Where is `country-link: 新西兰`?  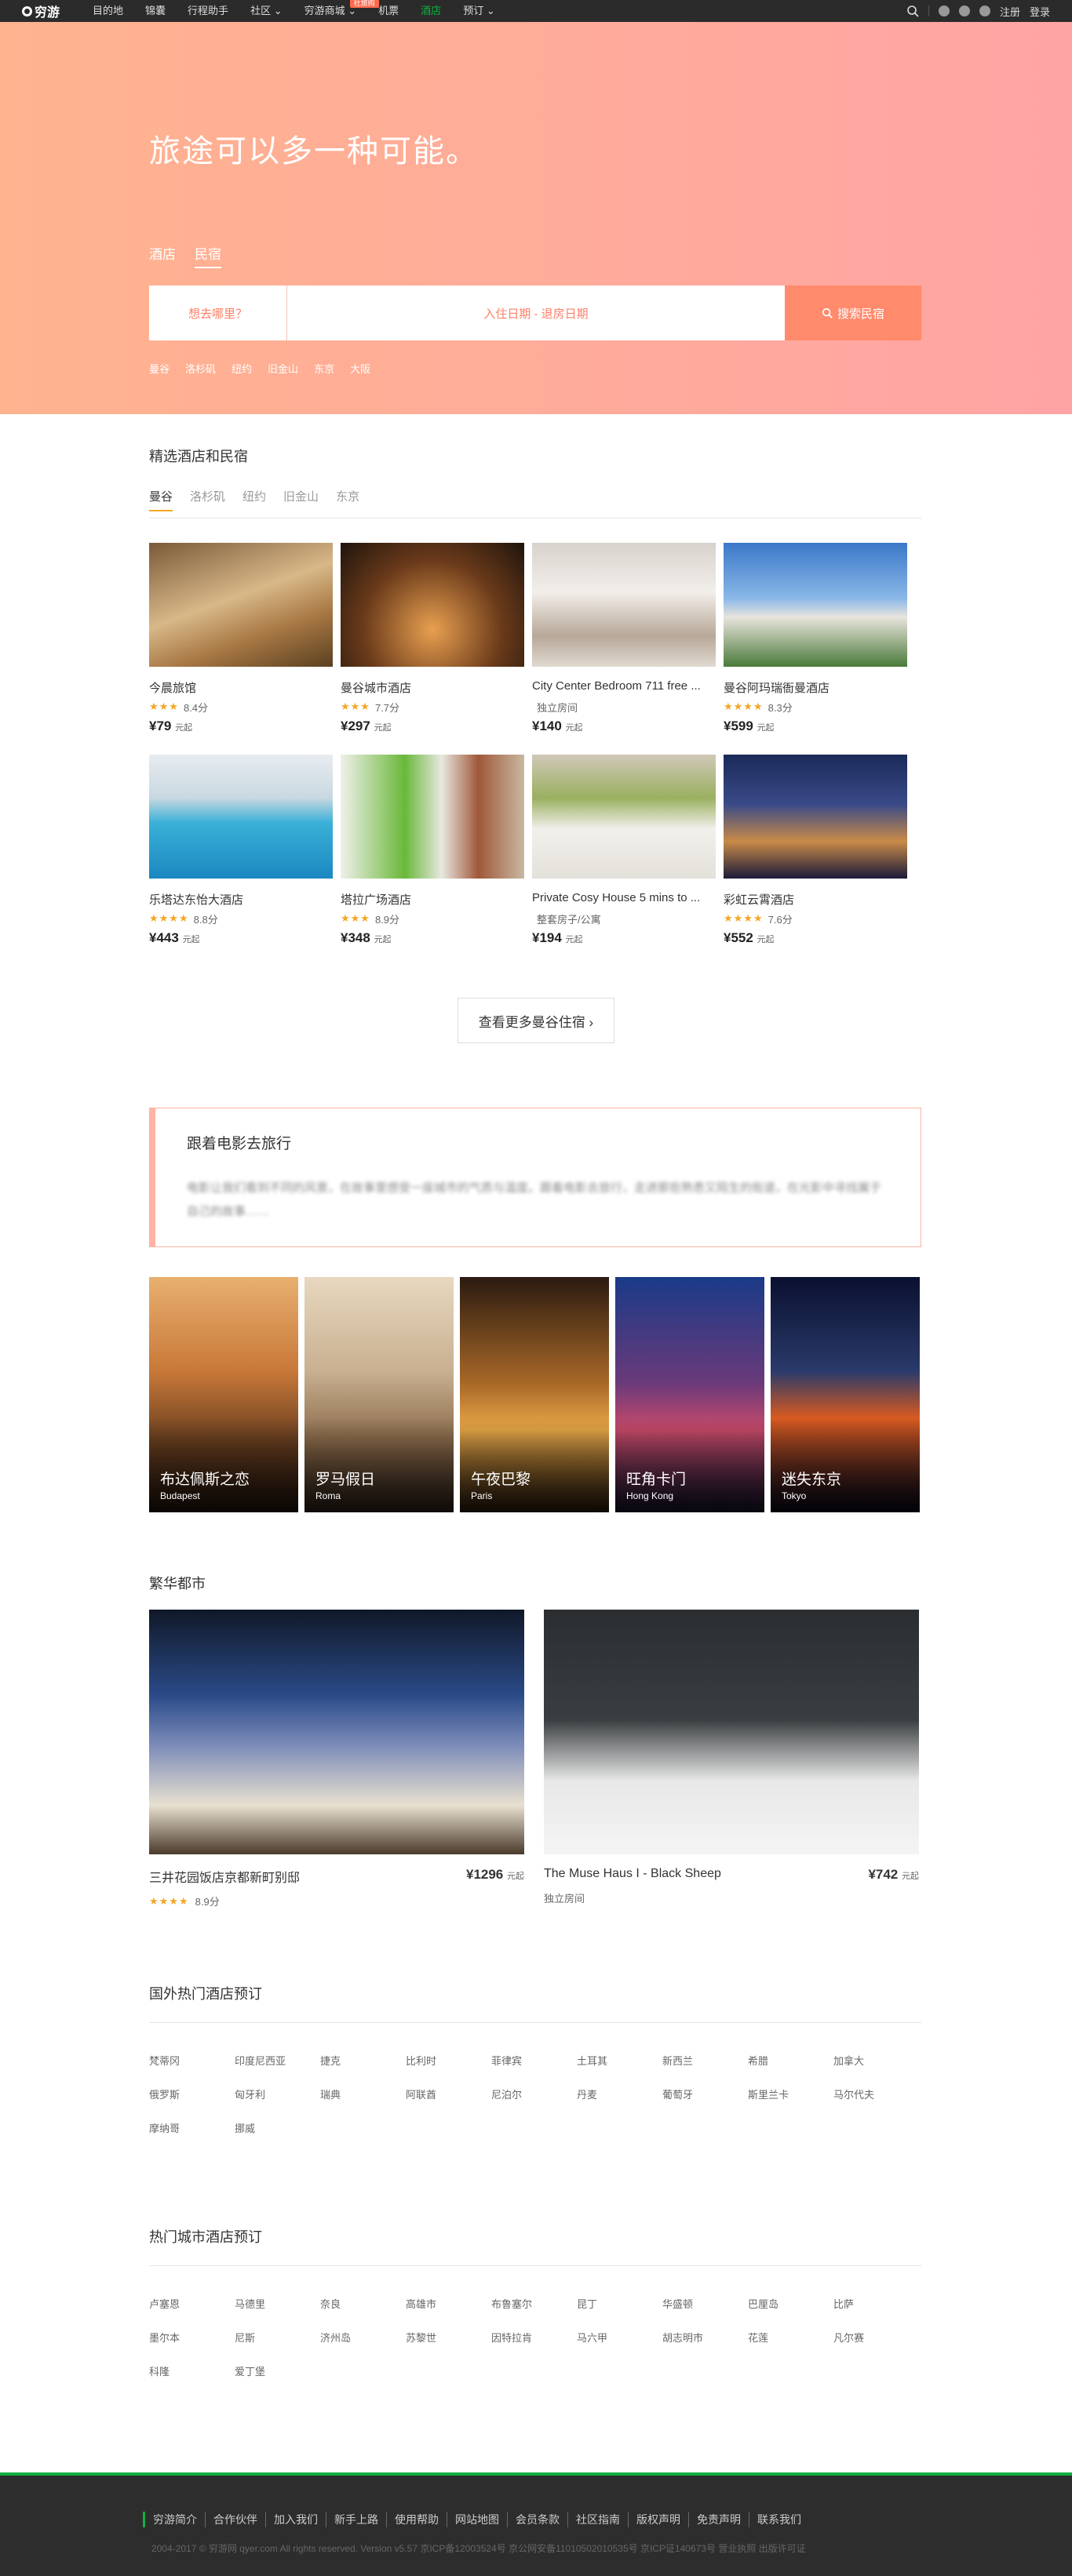 country-link: 新西兰 is located at coordinates (705, 2060).